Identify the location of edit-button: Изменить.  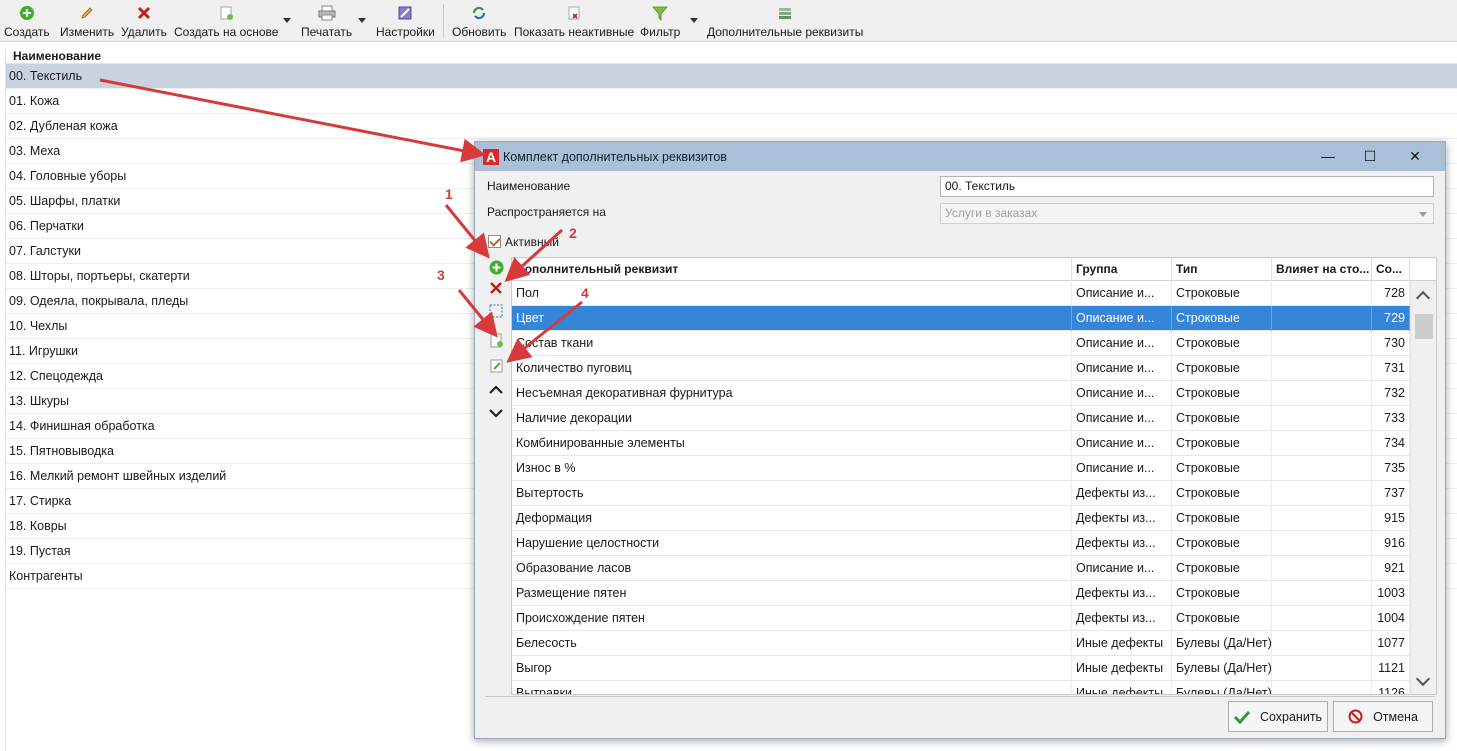
(87, 22).